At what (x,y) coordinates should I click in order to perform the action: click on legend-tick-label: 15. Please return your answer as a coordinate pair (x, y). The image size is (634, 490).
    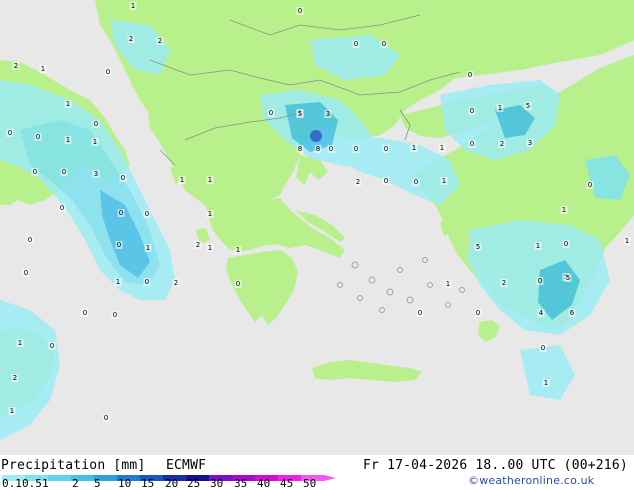
    Looking at the image, I should click on (148, 483).